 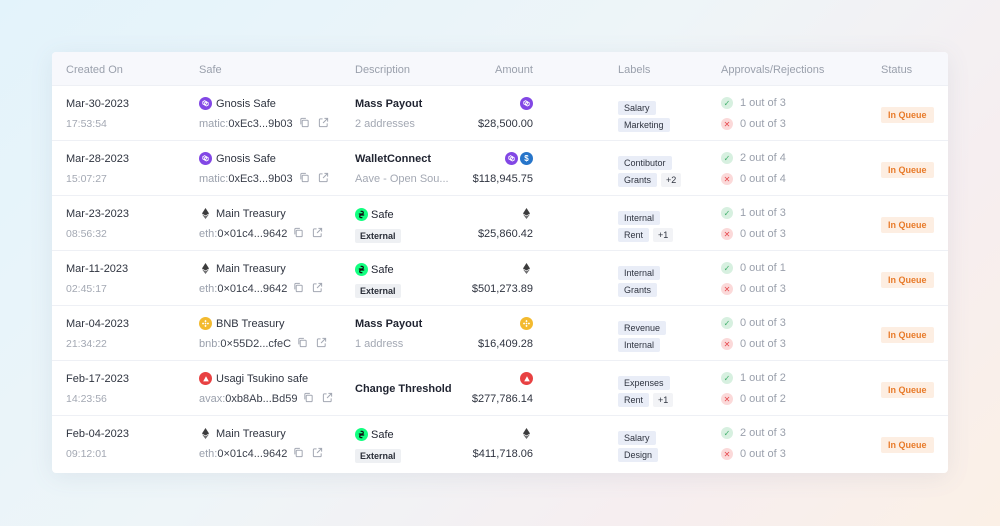 I want to click on label-chip-row: Rent +1, so click(x=646, y=235).